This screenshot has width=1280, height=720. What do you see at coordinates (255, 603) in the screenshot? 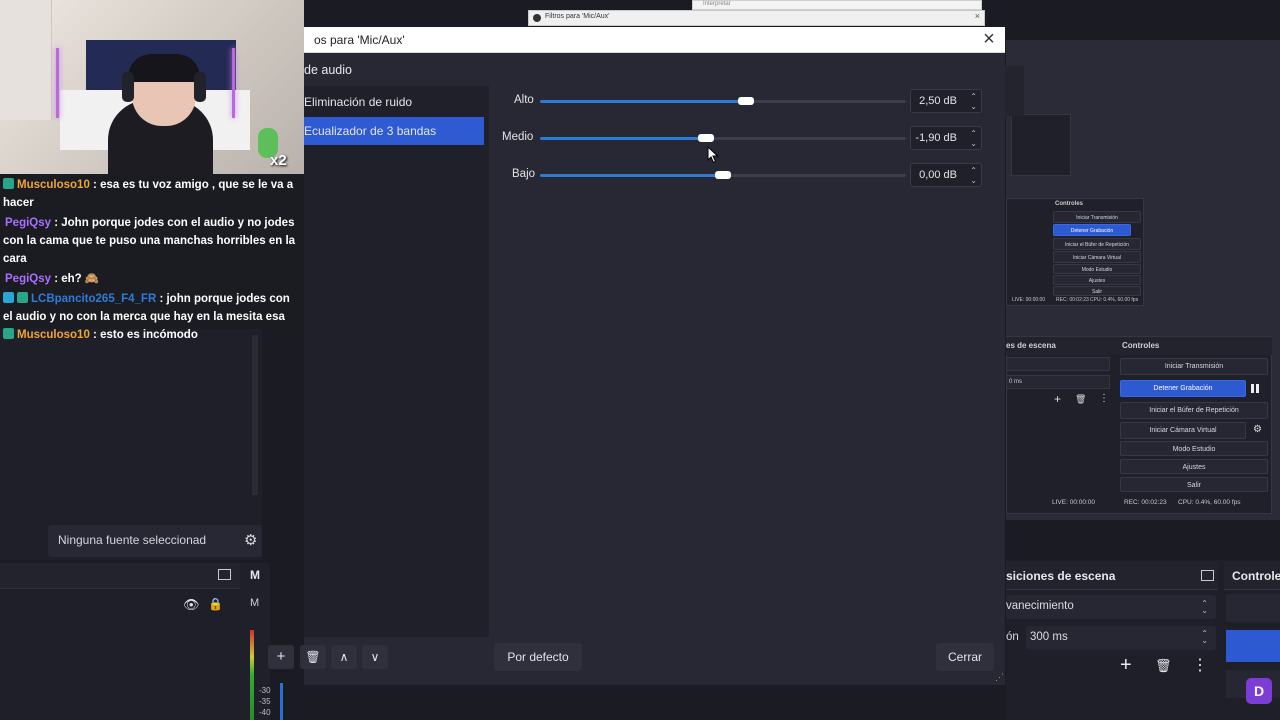
I see `mixer-channel-partial: M` at bounding box center [255, 603].